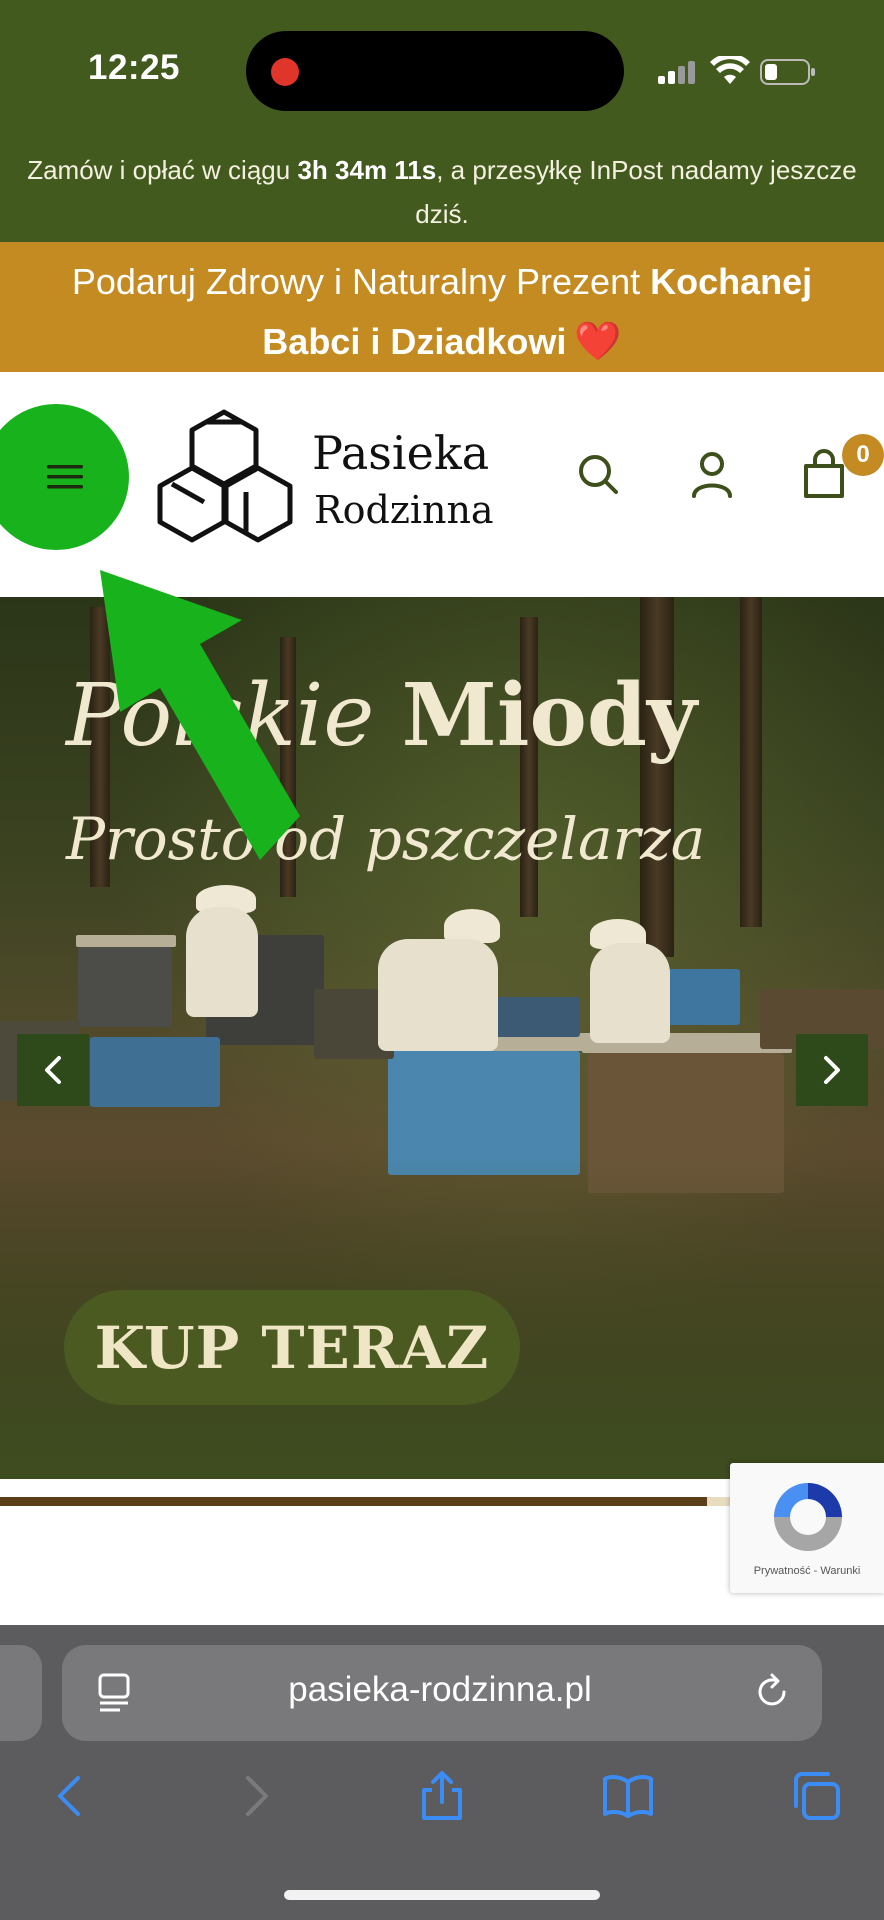  Describe the element at coordinates (863, 455) in the screenshot. I see `cart-count-badge: 0` at that location.